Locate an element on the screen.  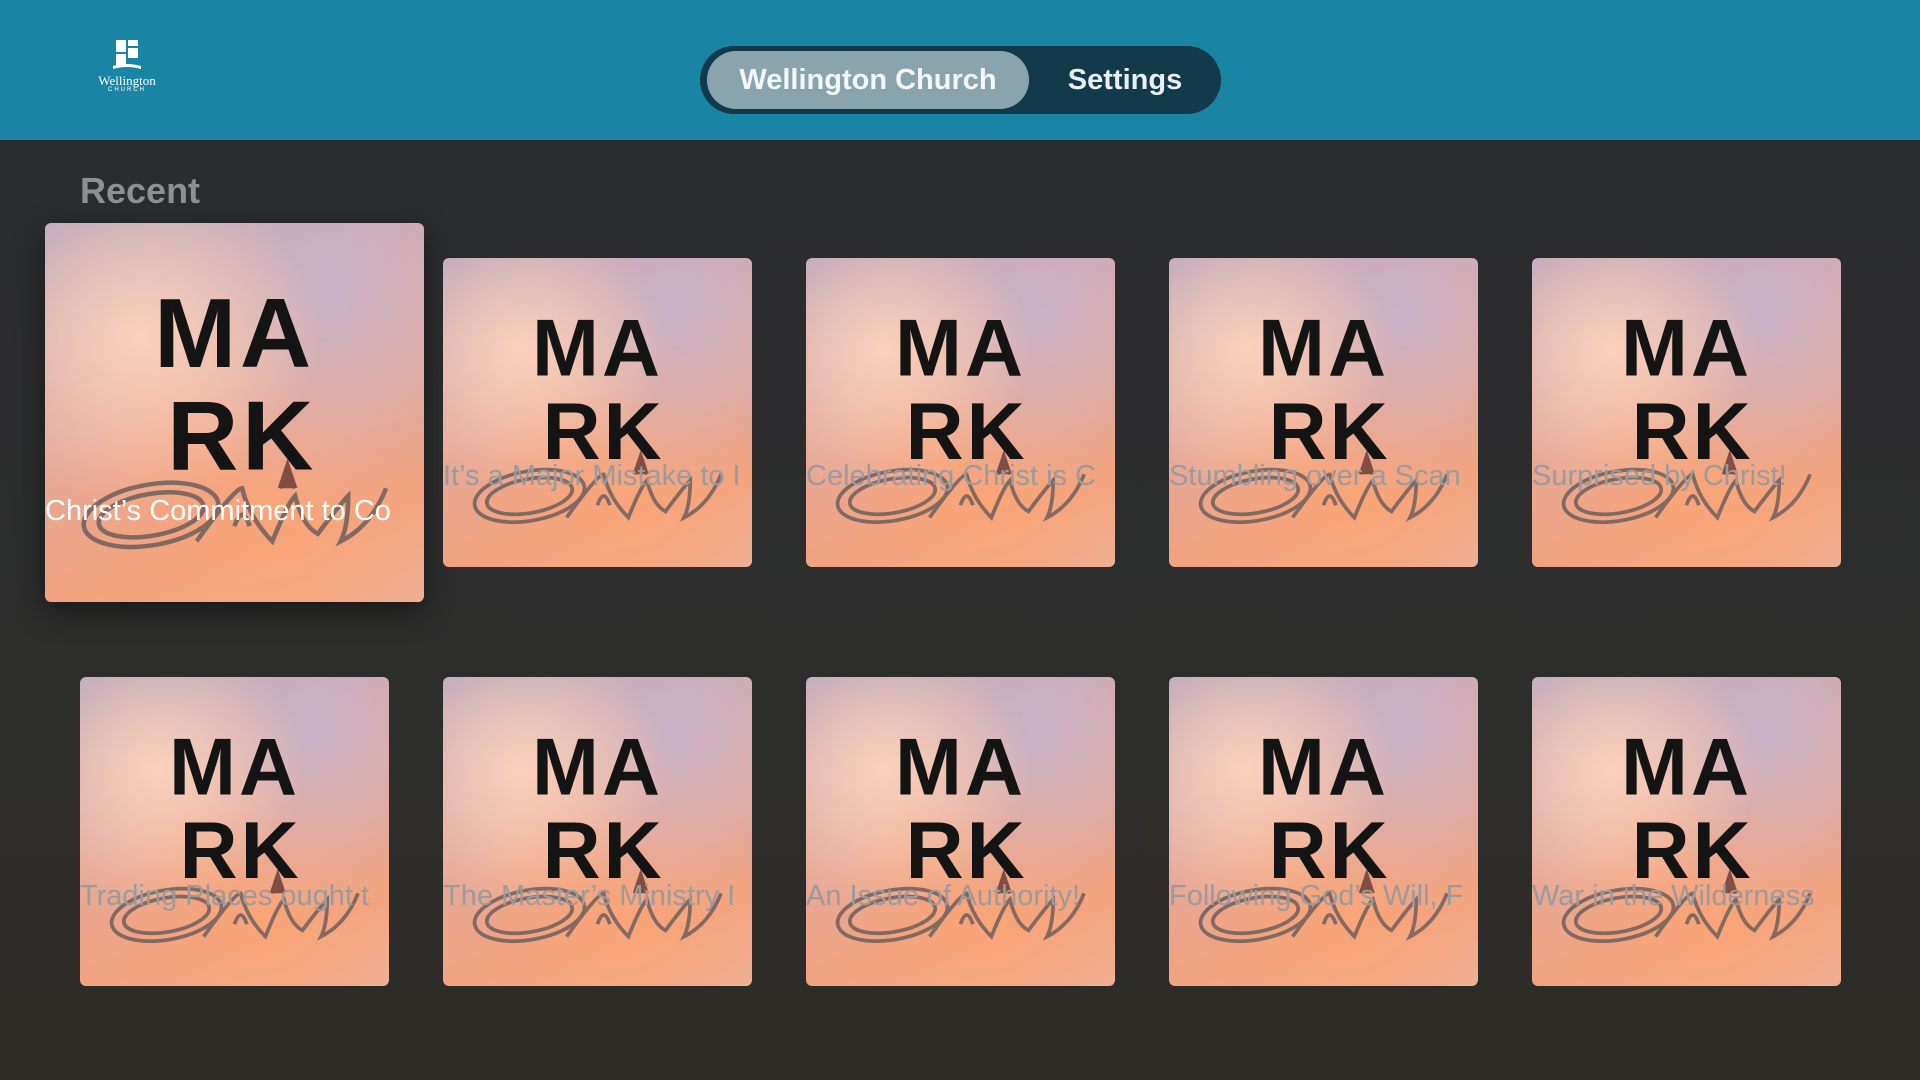
tab-bar: Wellington Church Settings is located at coordinates (960, 80).